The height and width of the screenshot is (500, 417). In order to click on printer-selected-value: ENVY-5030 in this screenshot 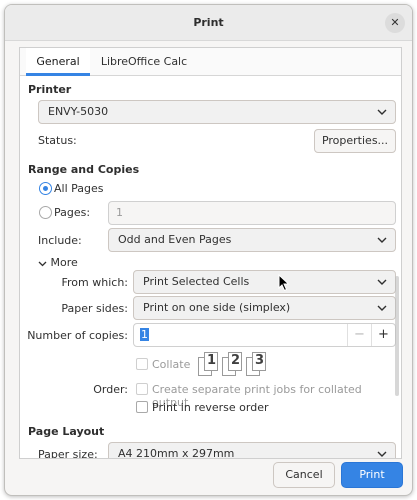, I will do `click(78, 111)`.